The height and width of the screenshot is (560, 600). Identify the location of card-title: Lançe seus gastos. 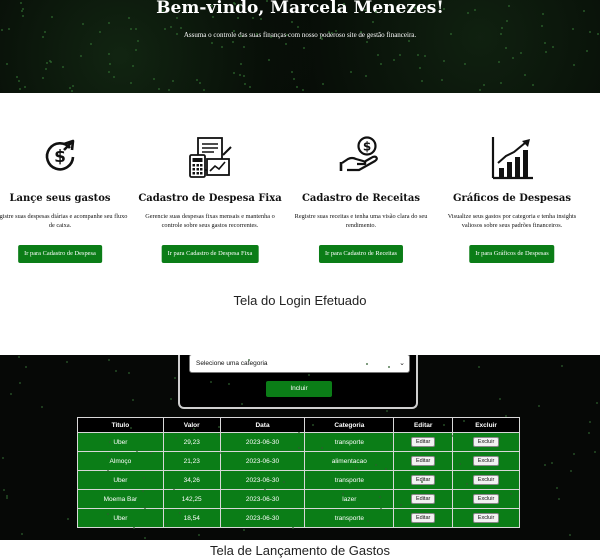
(60, 198).